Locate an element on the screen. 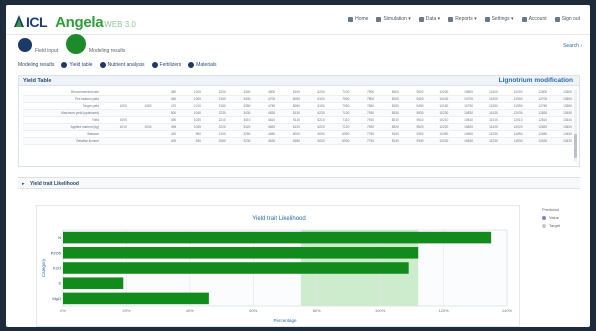 The height and width of the screenshot is (331, 596). nav-item-label: Sign out is located at coordinates (570, 19).